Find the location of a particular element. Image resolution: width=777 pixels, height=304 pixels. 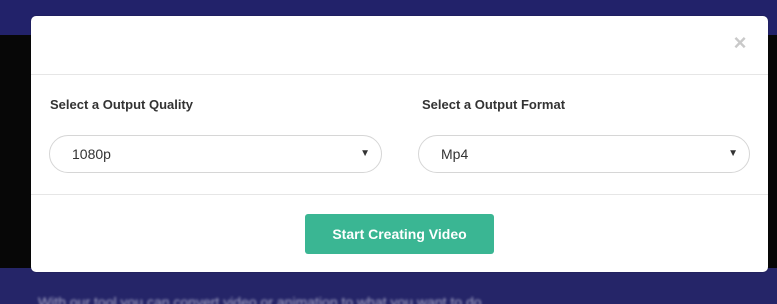

output-quality-select: 1080p ▼ is located at coordinates (215, 154).